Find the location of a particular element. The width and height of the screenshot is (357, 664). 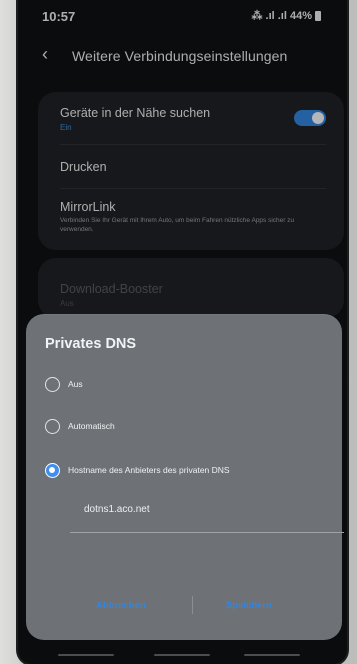

nav-home is located at coordinates (182, 655).